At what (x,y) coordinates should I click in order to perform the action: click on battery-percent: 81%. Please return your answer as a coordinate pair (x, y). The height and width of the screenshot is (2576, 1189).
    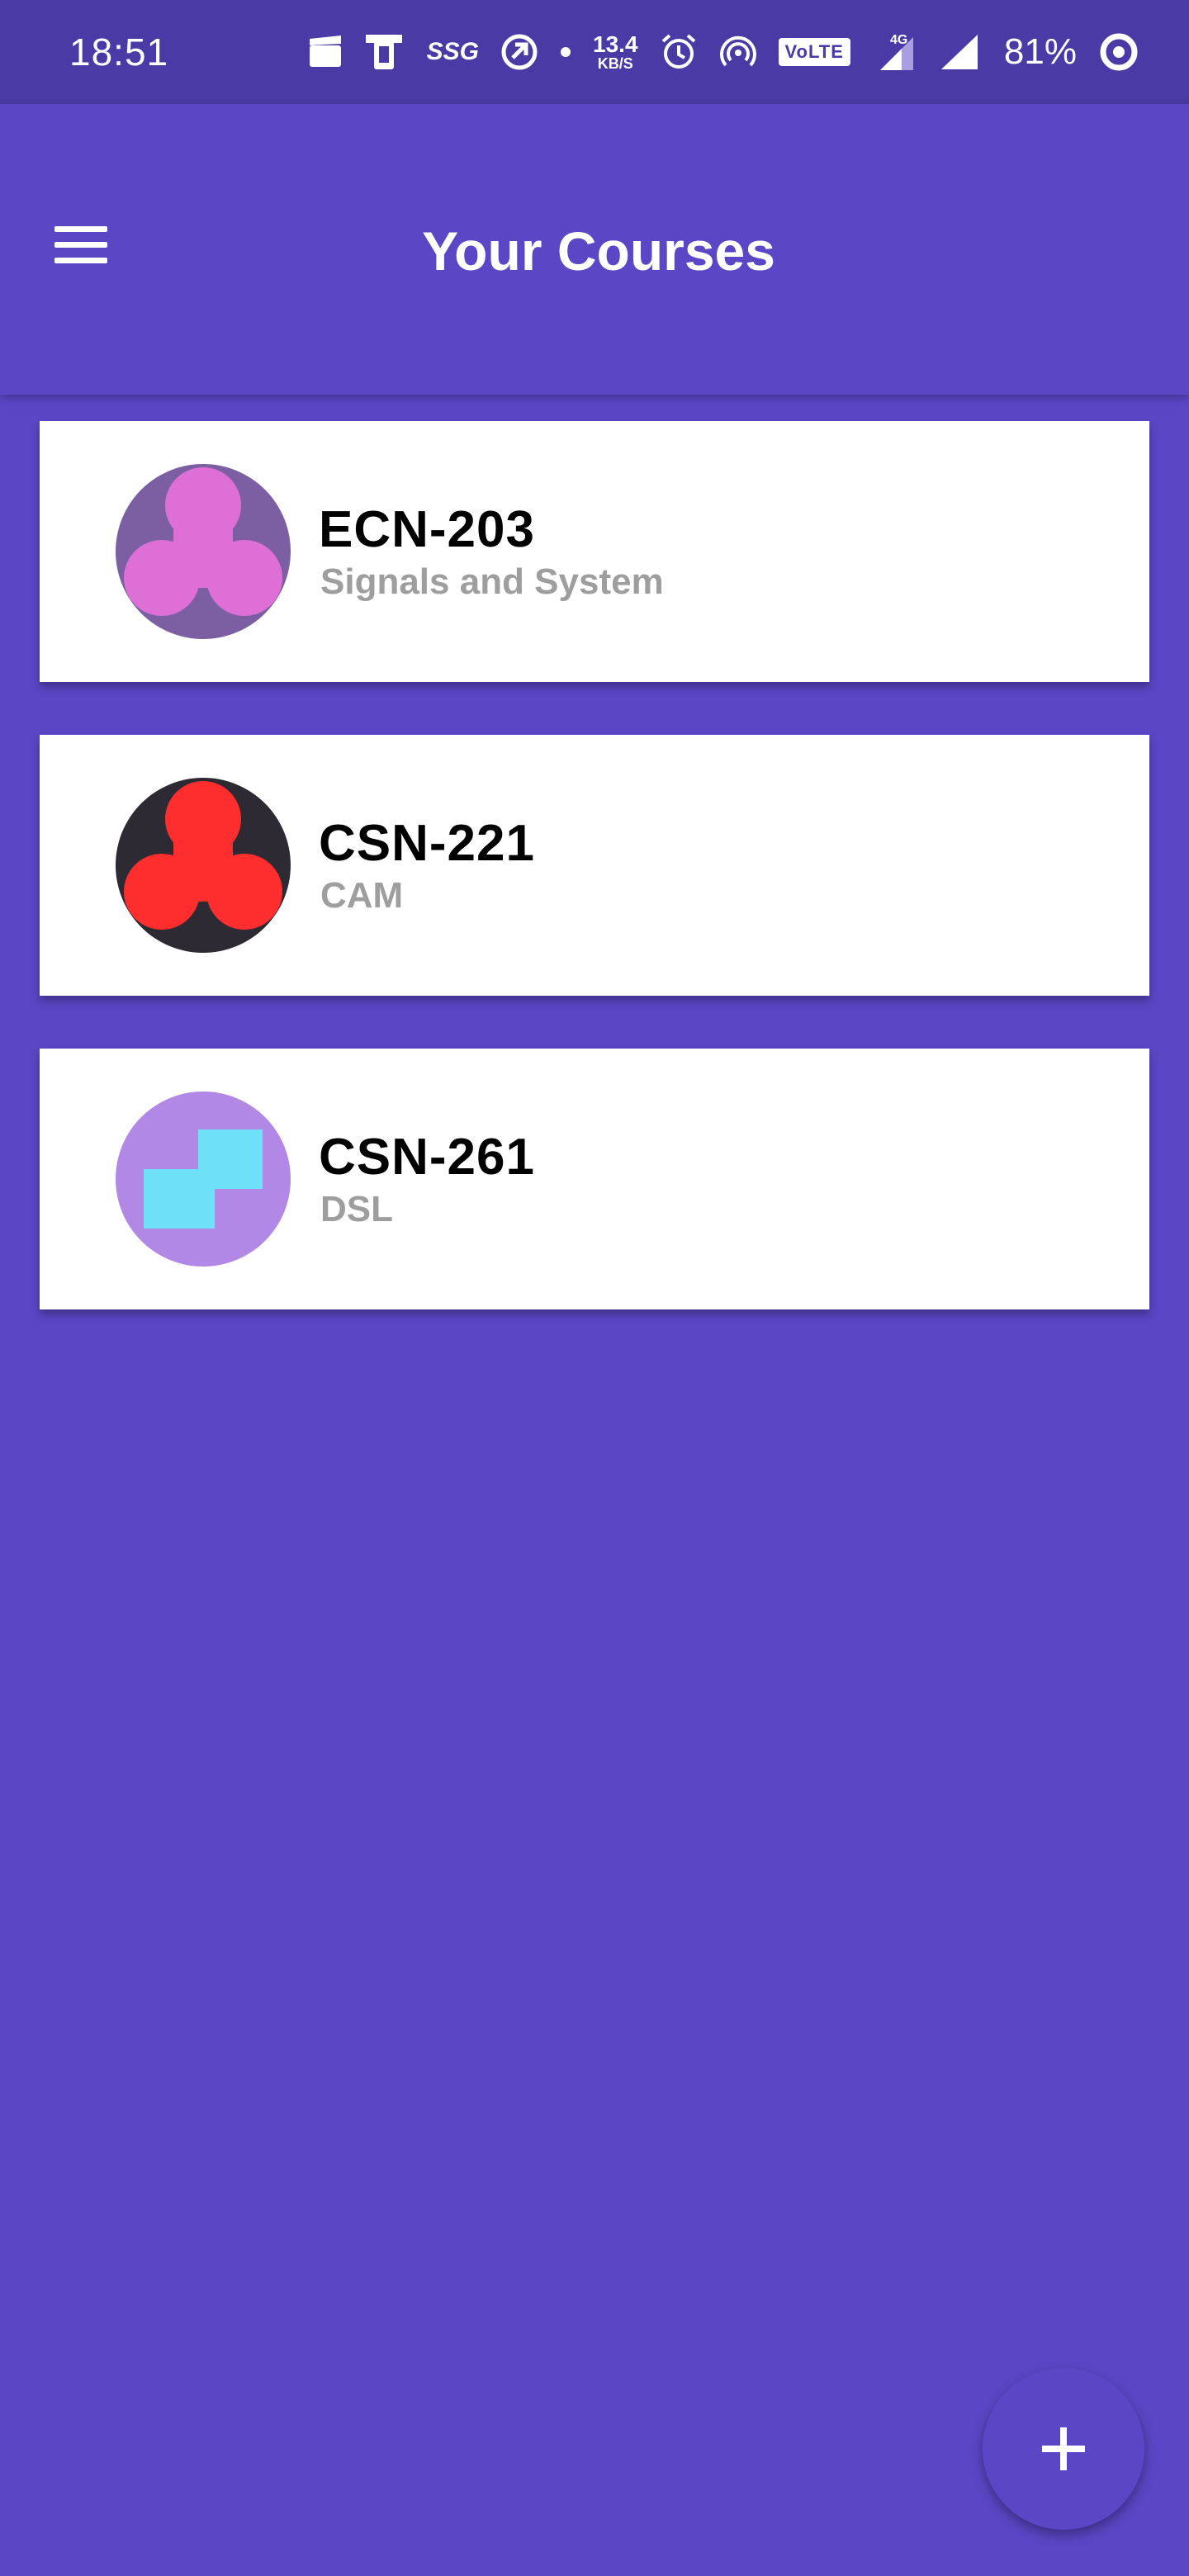
    Looking at the image, I should click on (1040, 51).